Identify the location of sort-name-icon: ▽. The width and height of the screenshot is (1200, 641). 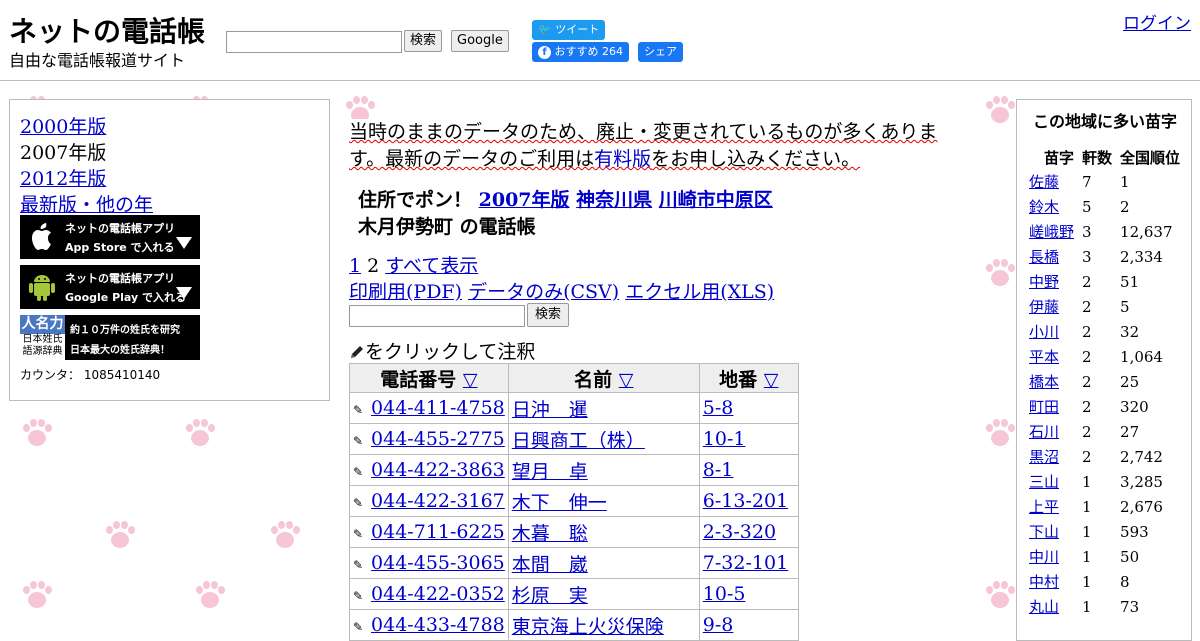
(626, 380).